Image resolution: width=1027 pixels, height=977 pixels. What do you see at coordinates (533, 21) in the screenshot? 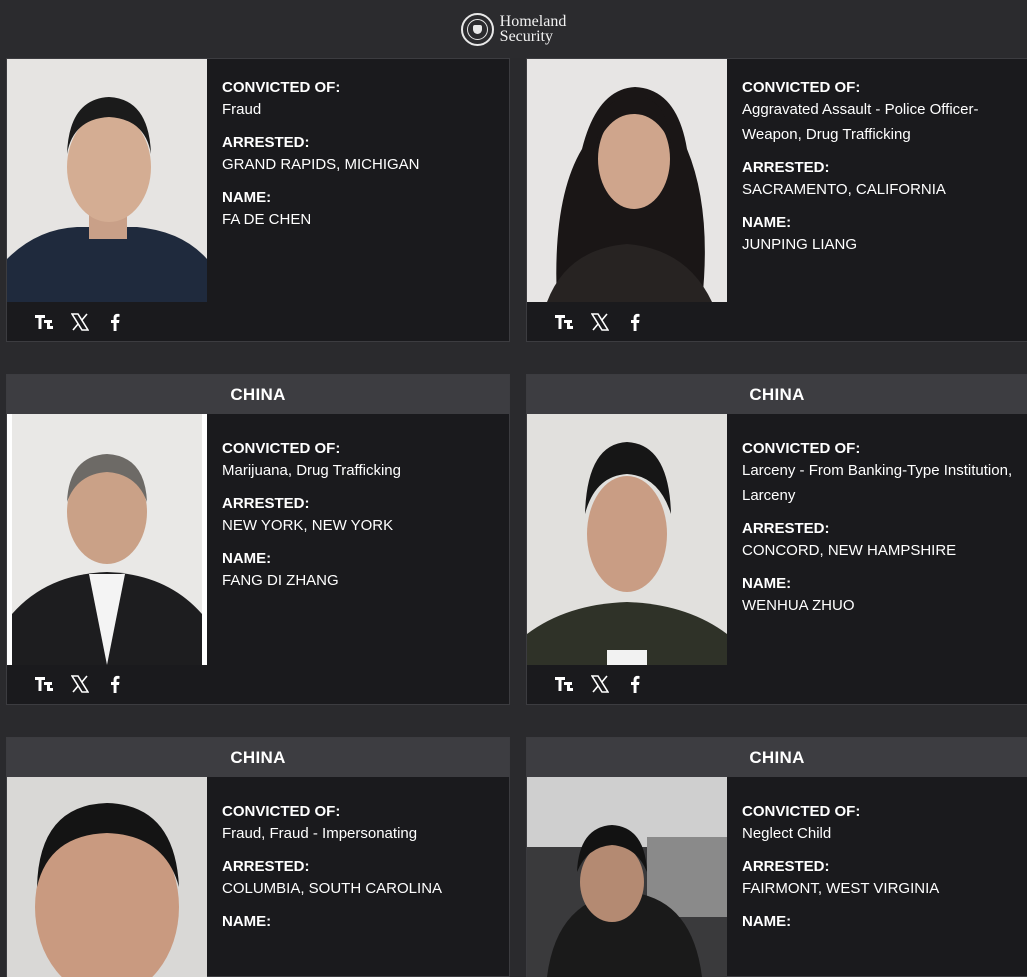
I see `logo-line-1: Homeland` at bounding box center [533, 21].